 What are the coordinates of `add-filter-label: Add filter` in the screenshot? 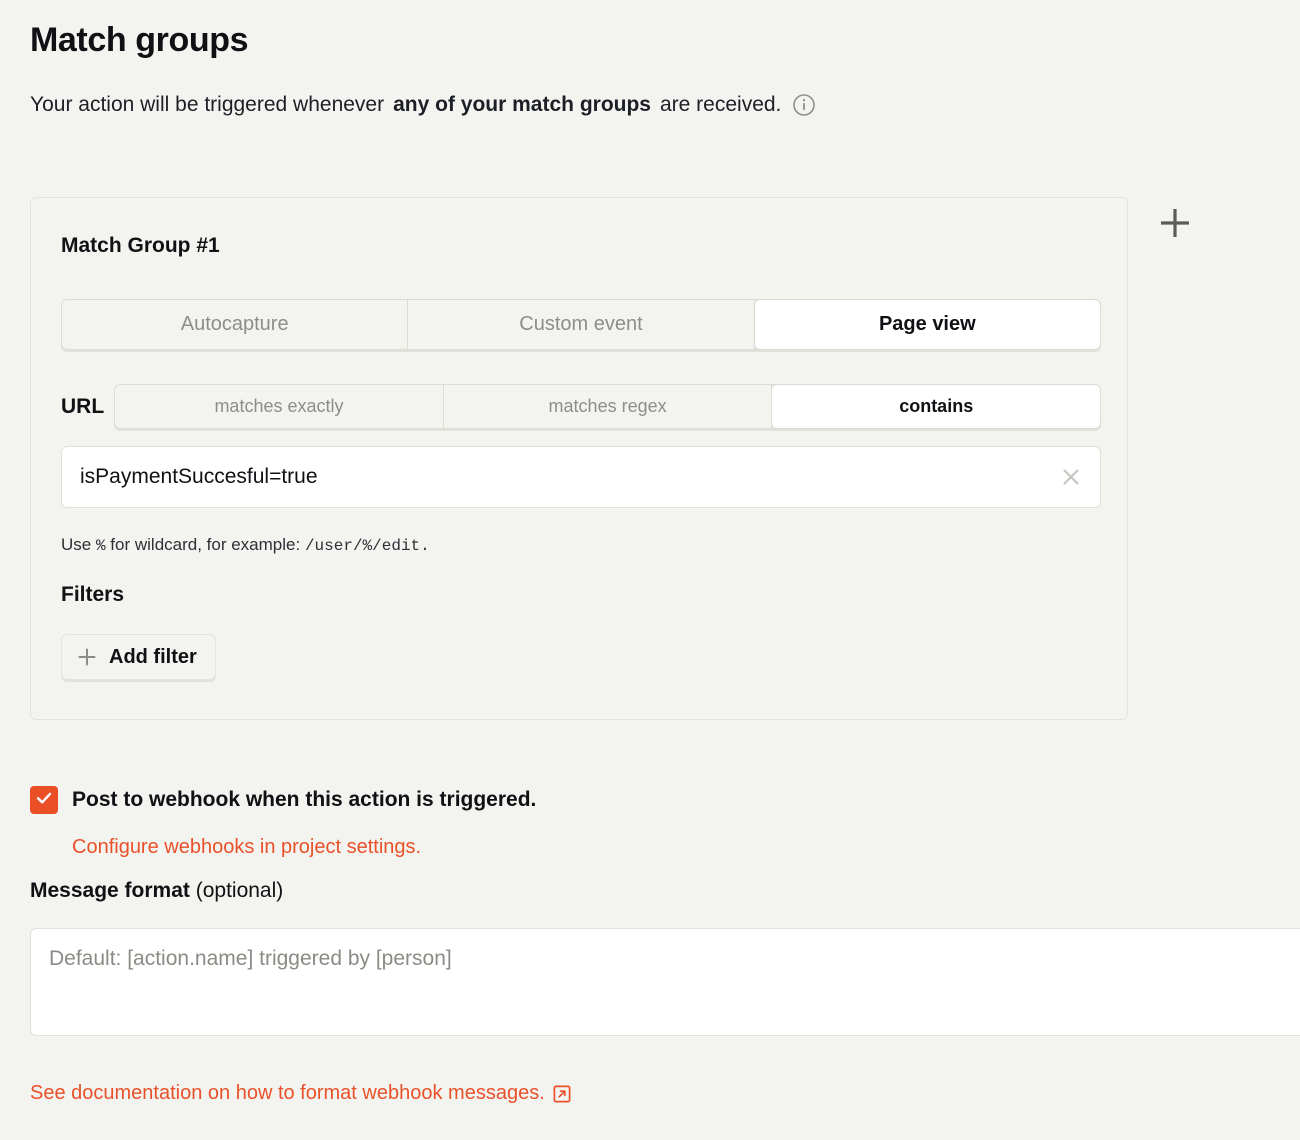 It's located at (153, 656).